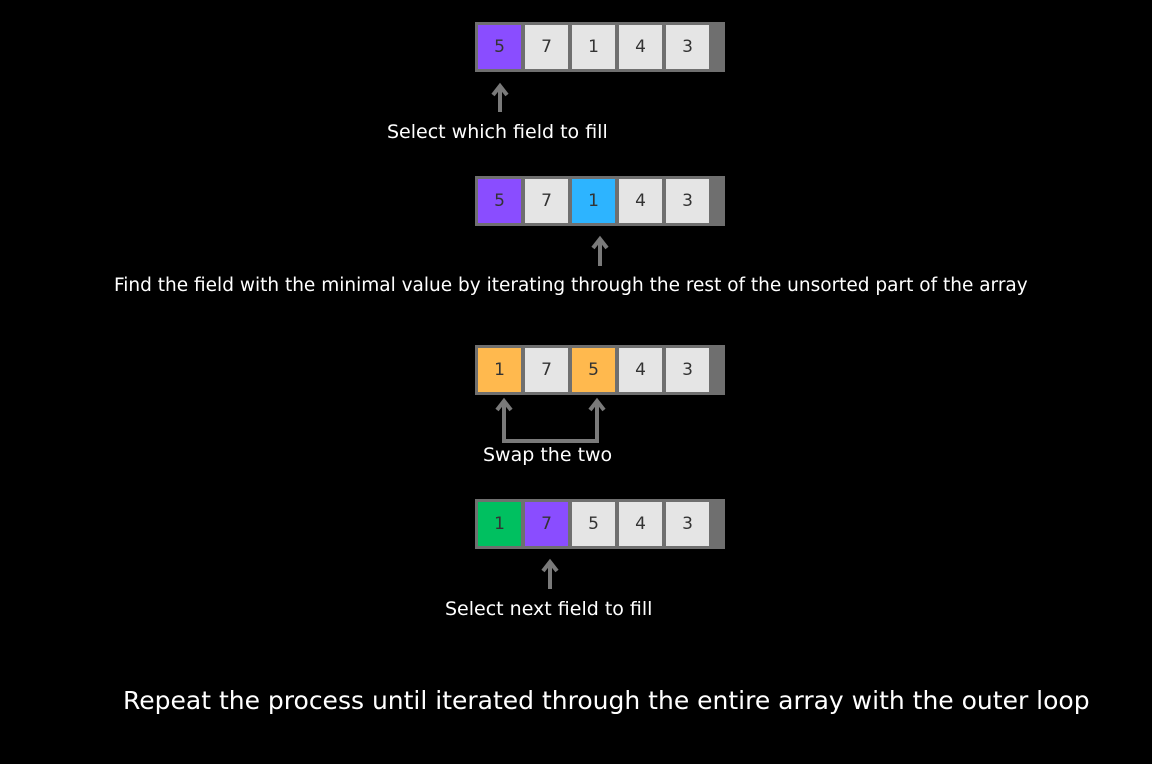  Describe the element at coordinates (600, 250) in the screenshot. I see `step-2-arrow-icon` at that location.